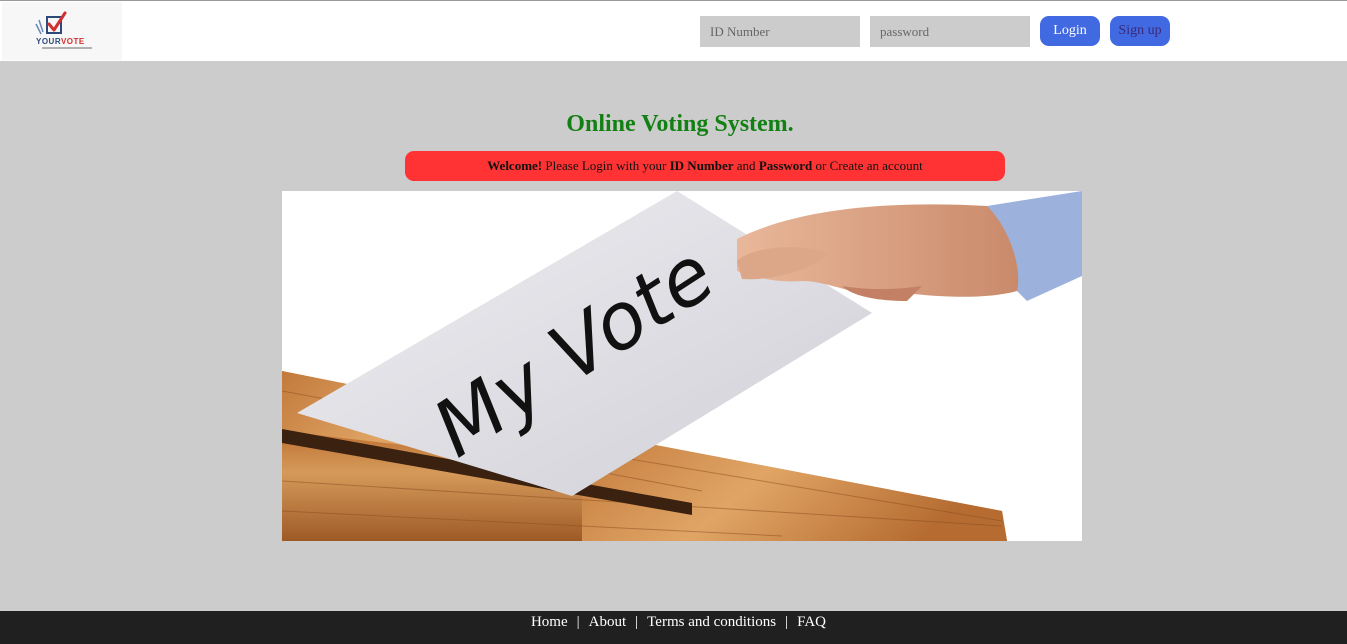 The image size is (1347, 644). Describe the element at coordinates (1140, 31) in the screenshot. I see `signup-button: Sign up` at that location.